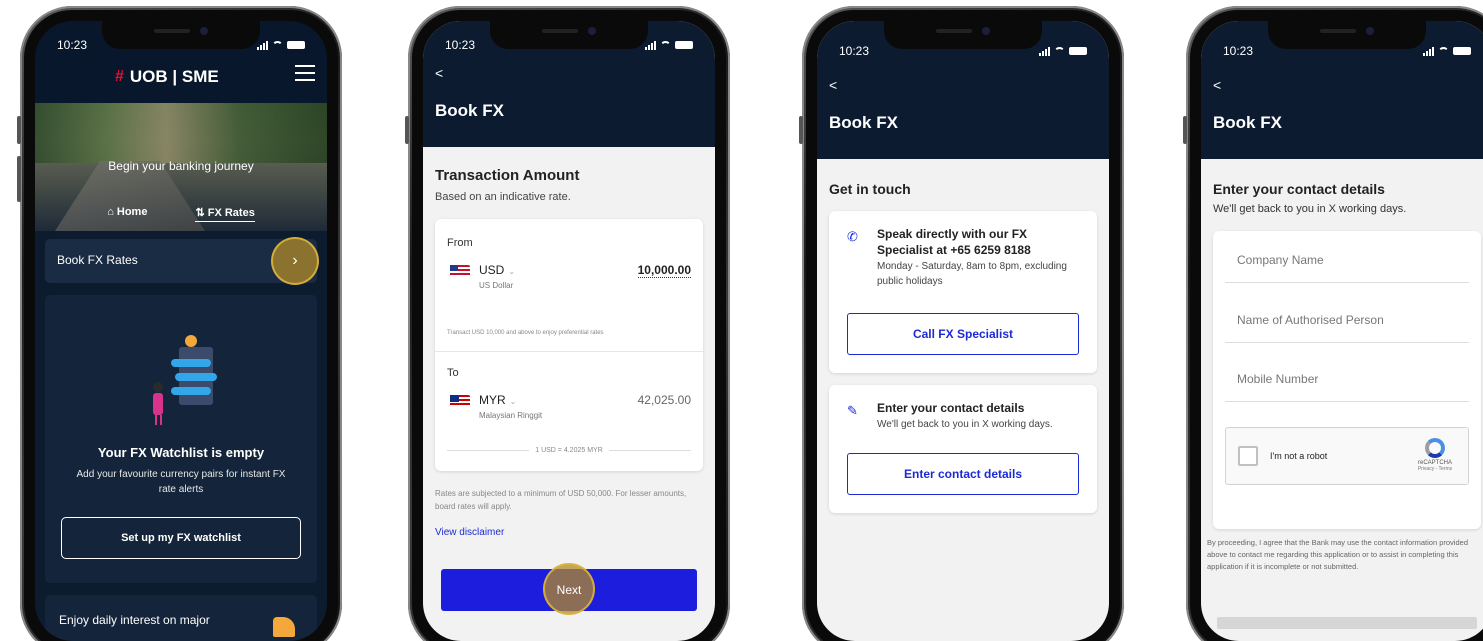 This screenshot has width=1483, height=641. I want to click on company-name-field: Company Name, so click(1347, 268).